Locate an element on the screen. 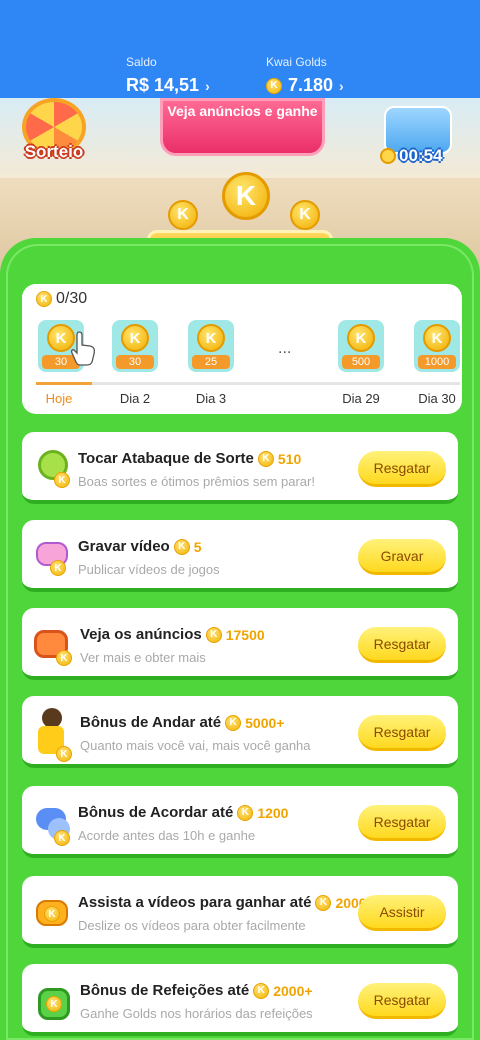 The height and width of the screenshot is (1040, 480). task-title: Tocar Atabaque de Sorte is located at coordinates (166, 458).